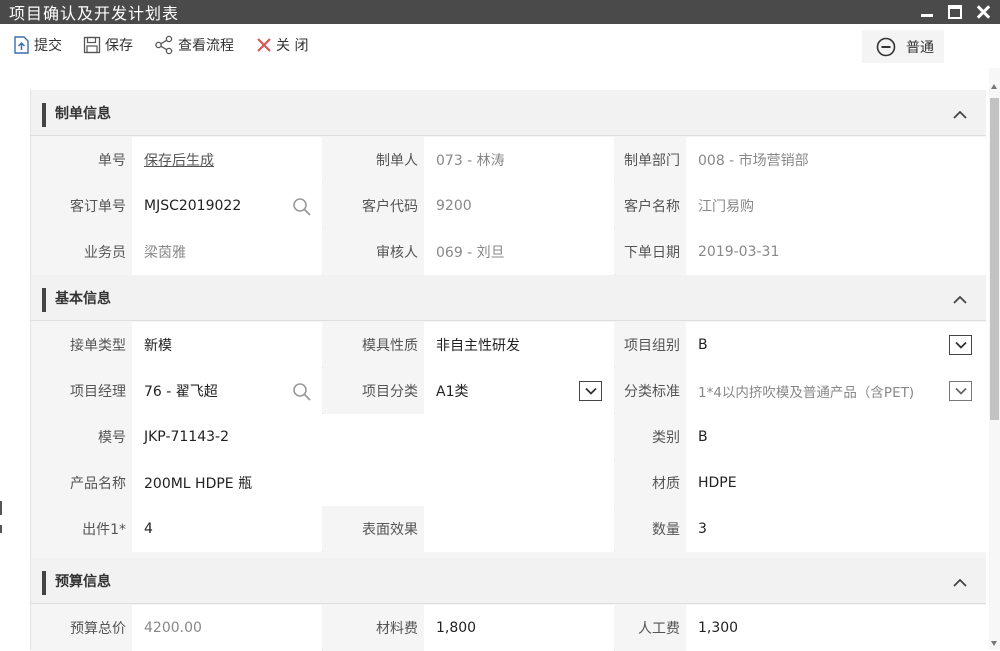 This screenshot has height=651, width=1000. I want to click on form-row: 模号 JKP-71143-2 类别 B, so click(508, 437).